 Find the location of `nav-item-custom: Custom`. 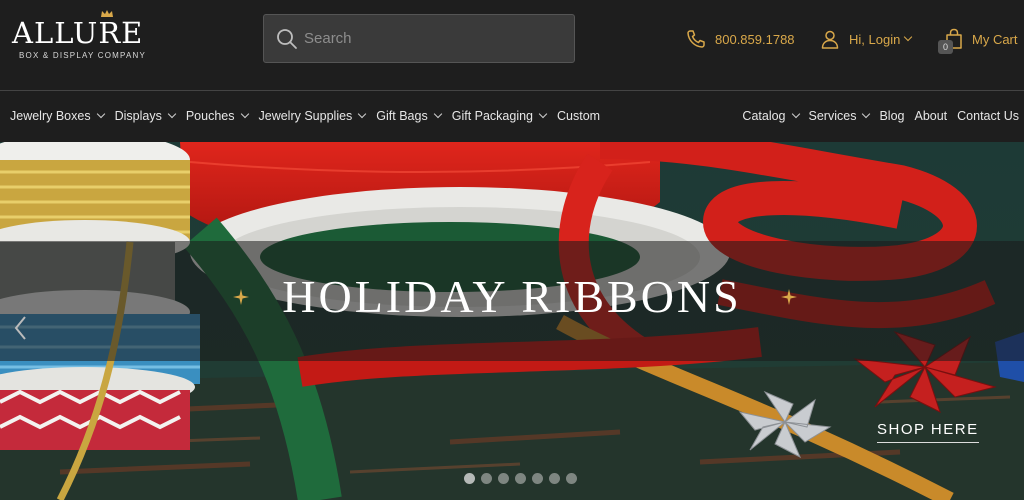

nav-item-custom: Custom is located at coordinates (578, 116).